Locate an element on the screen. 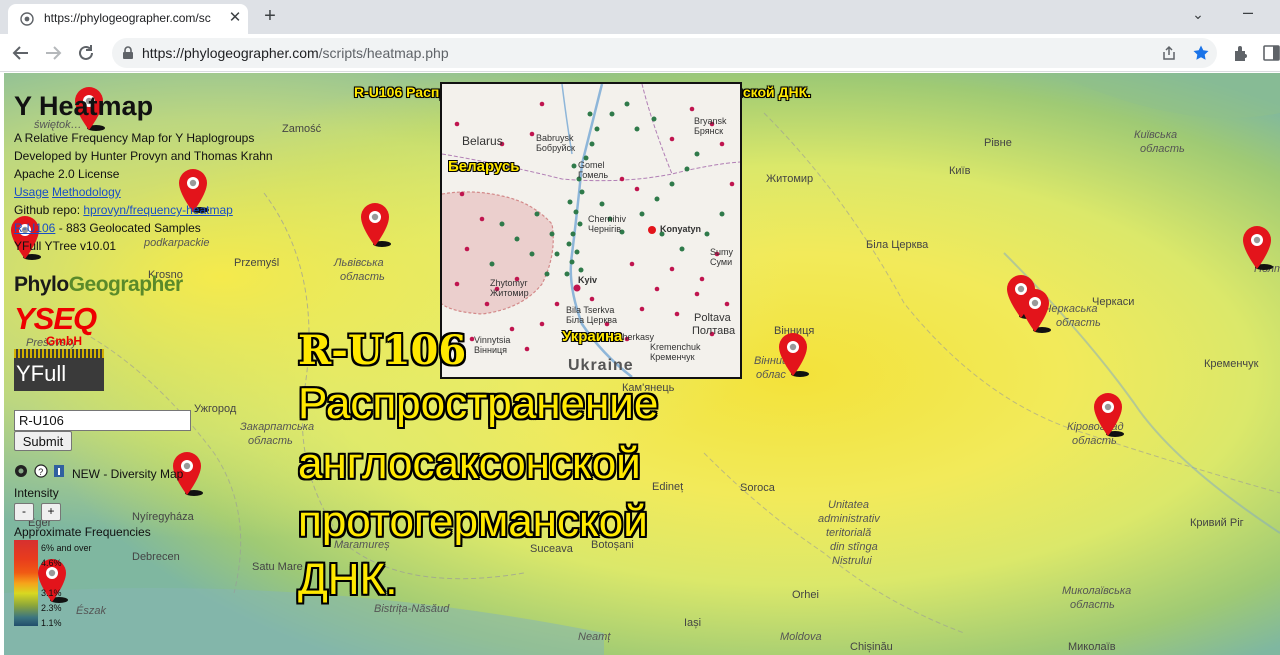  legend-label: 1.1% is located at coordinates (51, 623).